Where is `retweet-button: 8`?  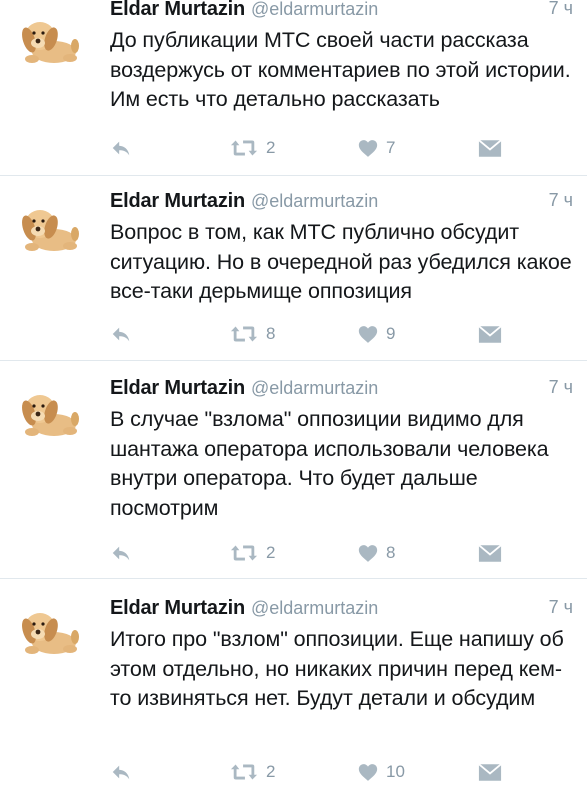
retweet-button: 8 is located at coordinates (252, 334).